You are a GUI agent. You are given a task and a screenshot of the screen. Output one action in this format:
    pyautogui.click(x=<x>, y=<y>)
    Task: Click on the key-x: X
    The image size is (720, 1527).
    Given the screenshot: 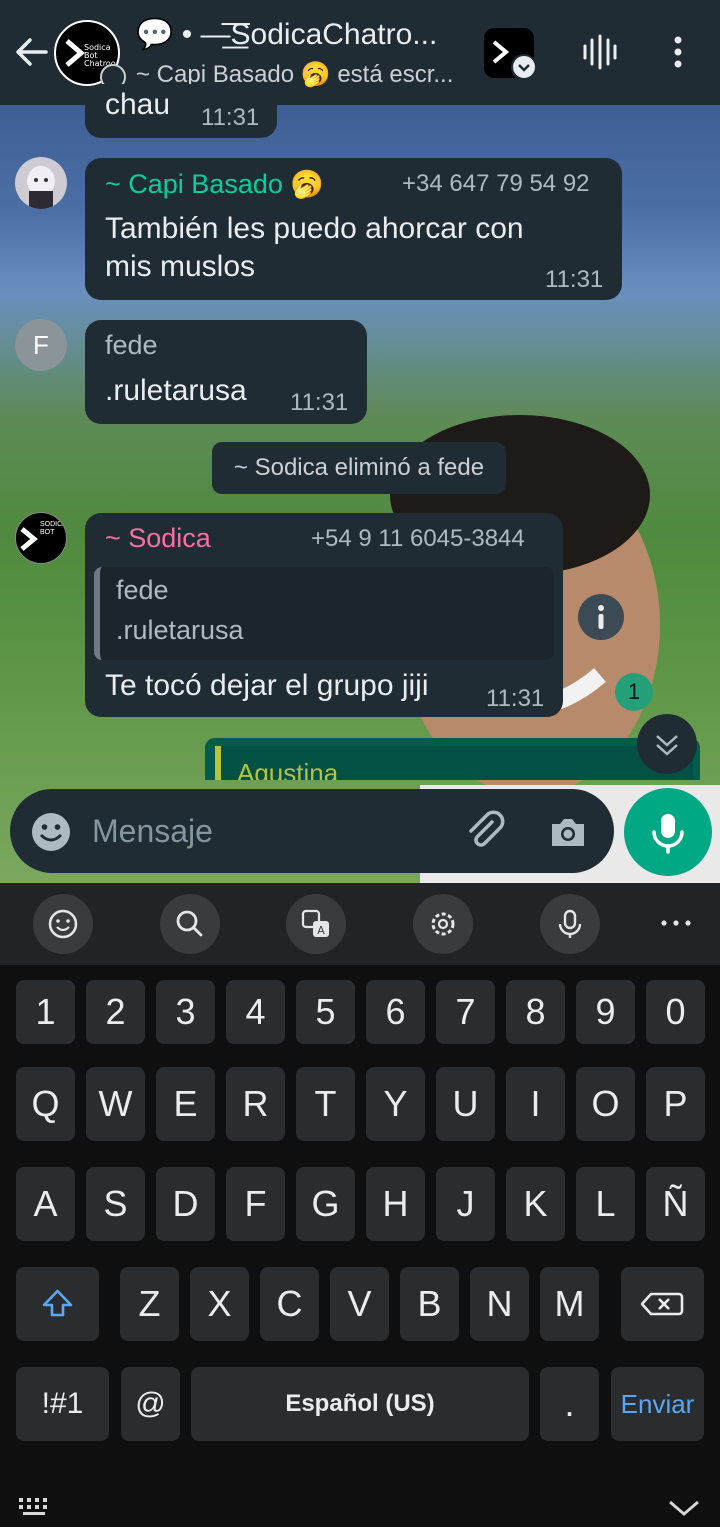 What is the action you would take?
    pyautogui.click(x=219, y=1304)
    